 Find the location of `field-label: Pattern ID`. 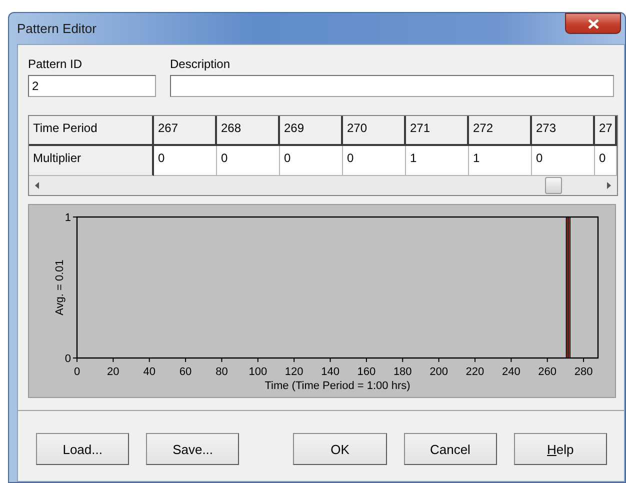

field-label: Pattern ID is located at coordinates (56, 64).